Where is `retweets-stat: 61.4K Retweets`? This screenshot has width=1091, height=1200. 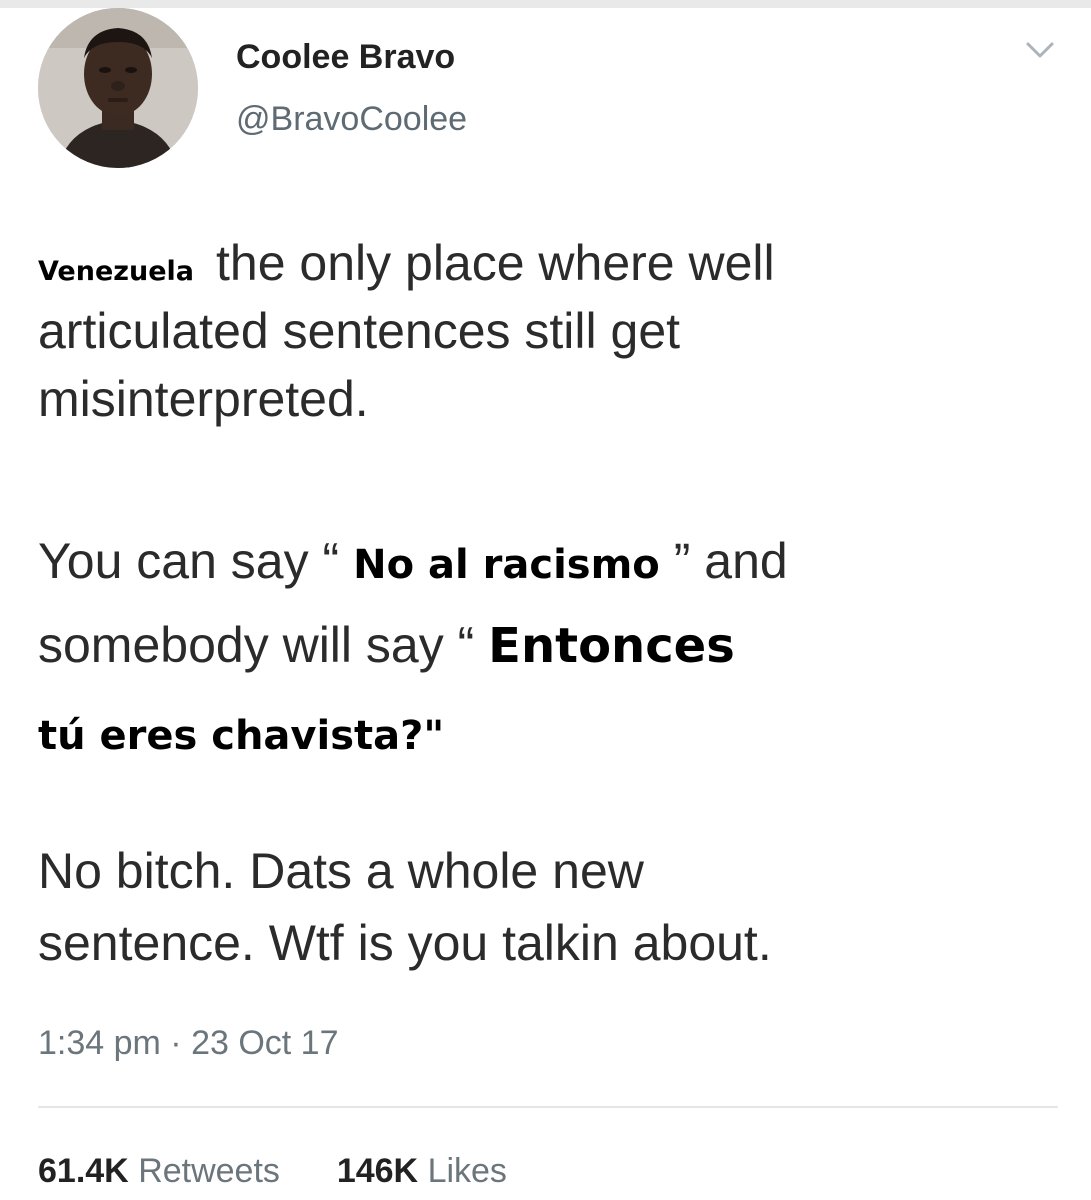
retweets-stat: 61.4K Retweets is located at coordinates (163, 1171).